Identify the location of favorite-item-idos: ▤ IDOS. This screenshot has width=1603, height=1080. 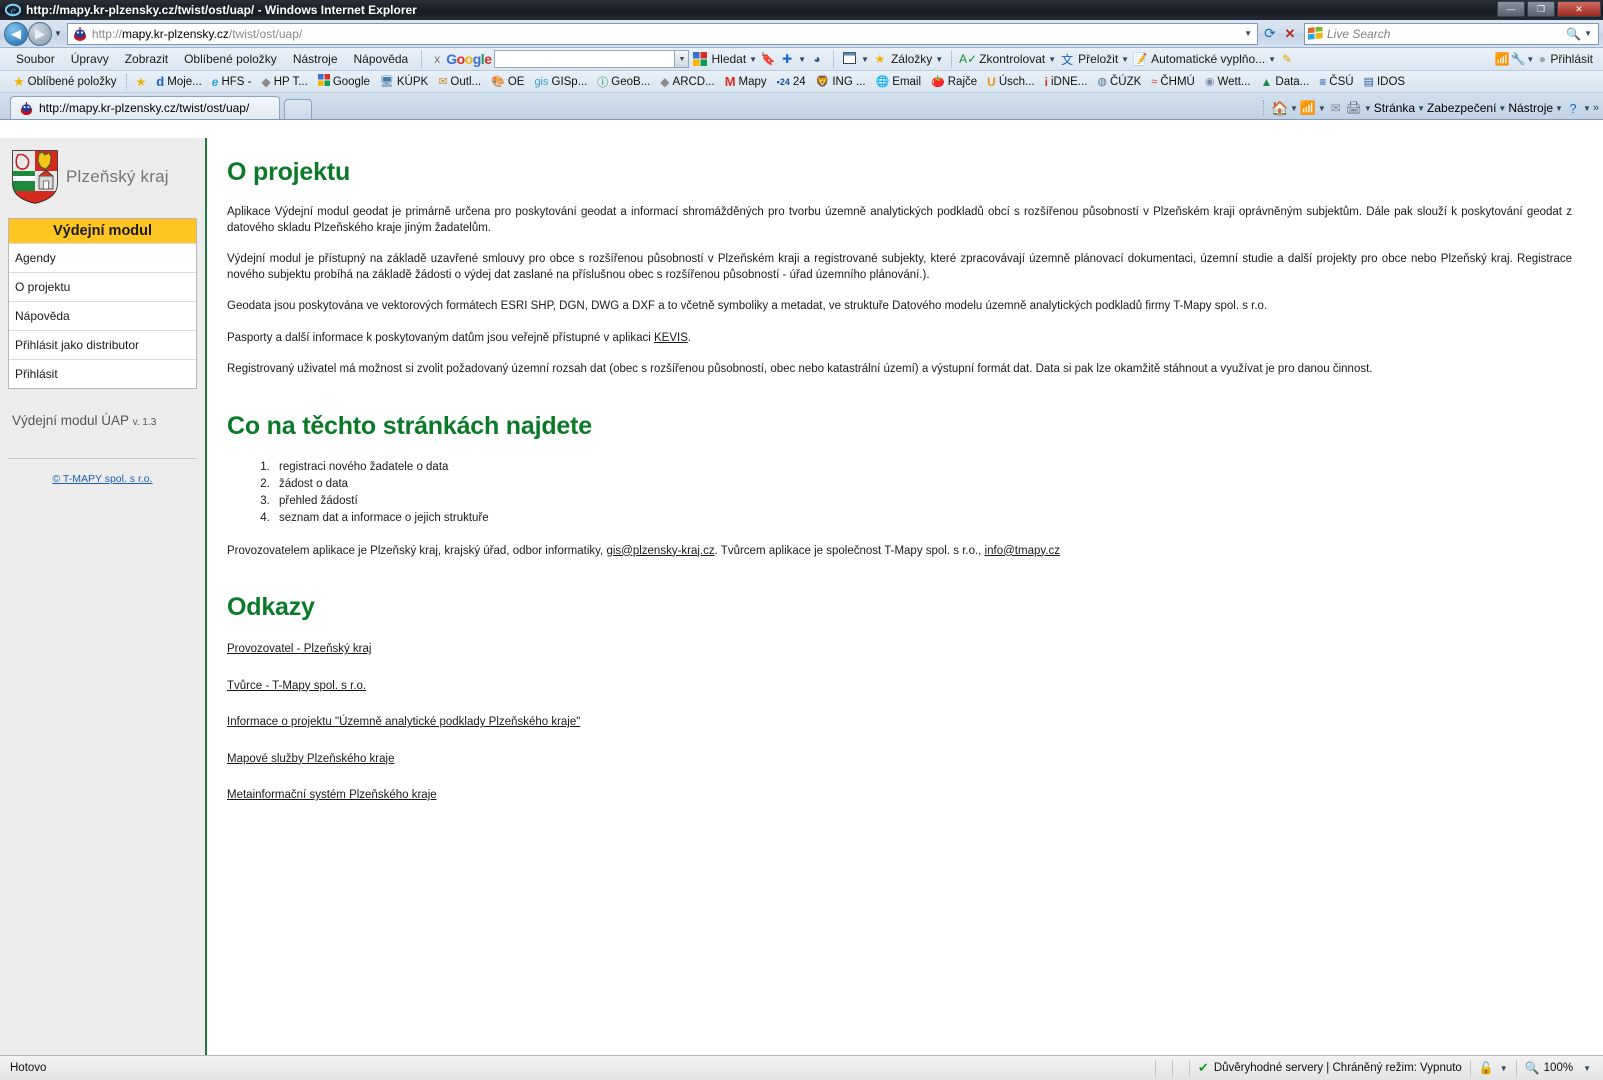
(1385, 82).